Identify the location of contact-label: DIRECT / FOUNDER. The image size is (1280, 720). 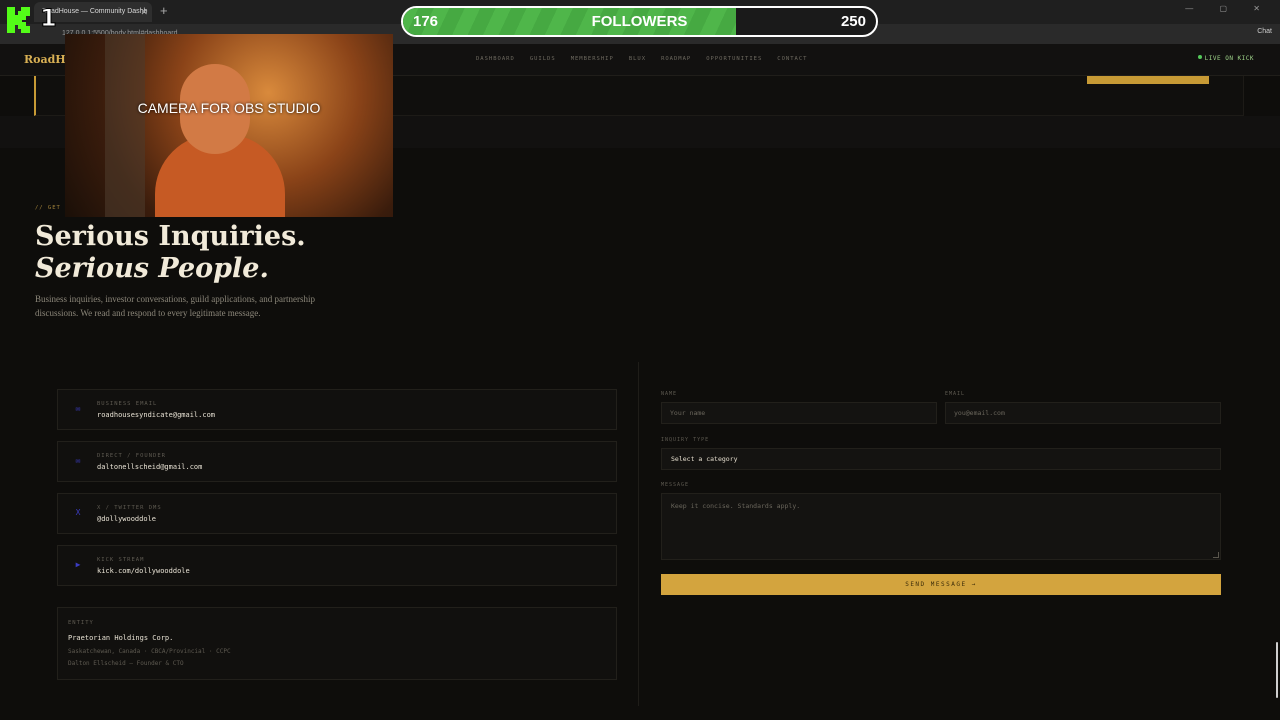
(131, 456).